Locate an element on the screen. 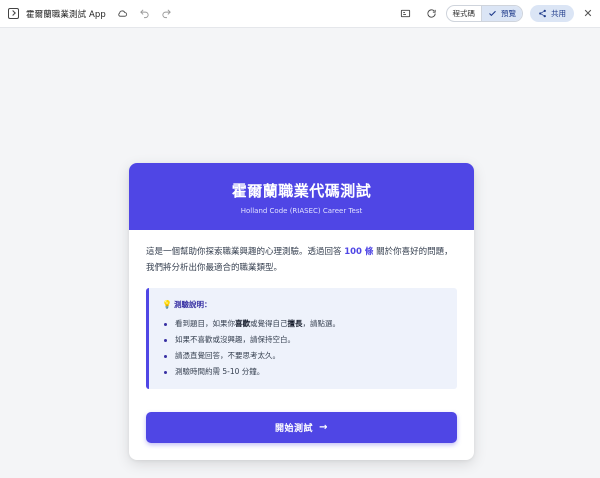 Image resolution: width=600 pixels, height=478 pixels. instruction-item: 看到題目，如果你喜歡或覺得自己擅長，請點選。 is located at coordinates (303, 324).